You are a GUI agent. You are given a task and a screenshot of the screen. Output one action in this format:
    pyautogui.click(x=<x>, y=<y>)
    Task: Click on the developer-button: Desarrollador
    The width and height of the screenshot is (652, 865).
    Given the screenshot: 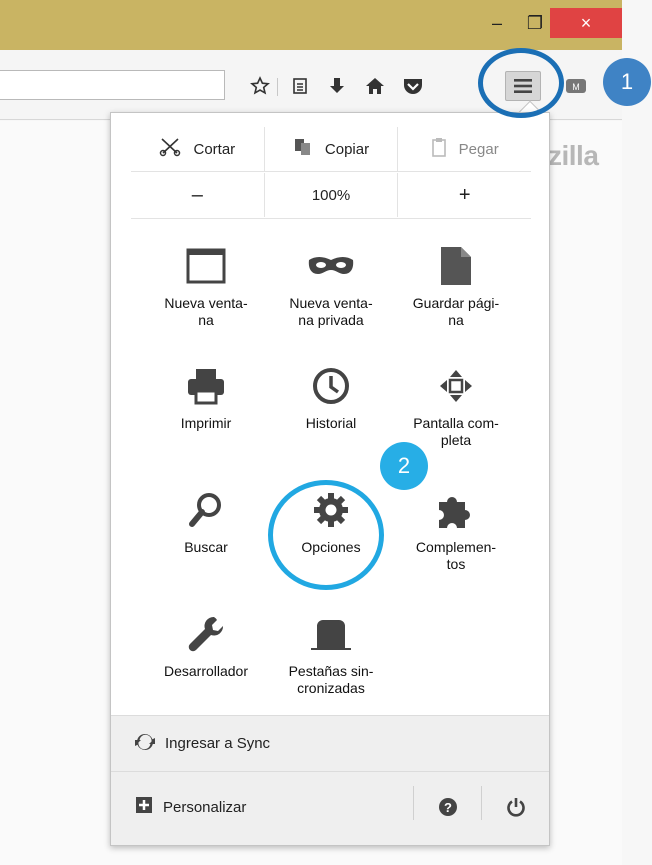 What is the action you would take?
    pyautogui.click(x=206, y=642)
    